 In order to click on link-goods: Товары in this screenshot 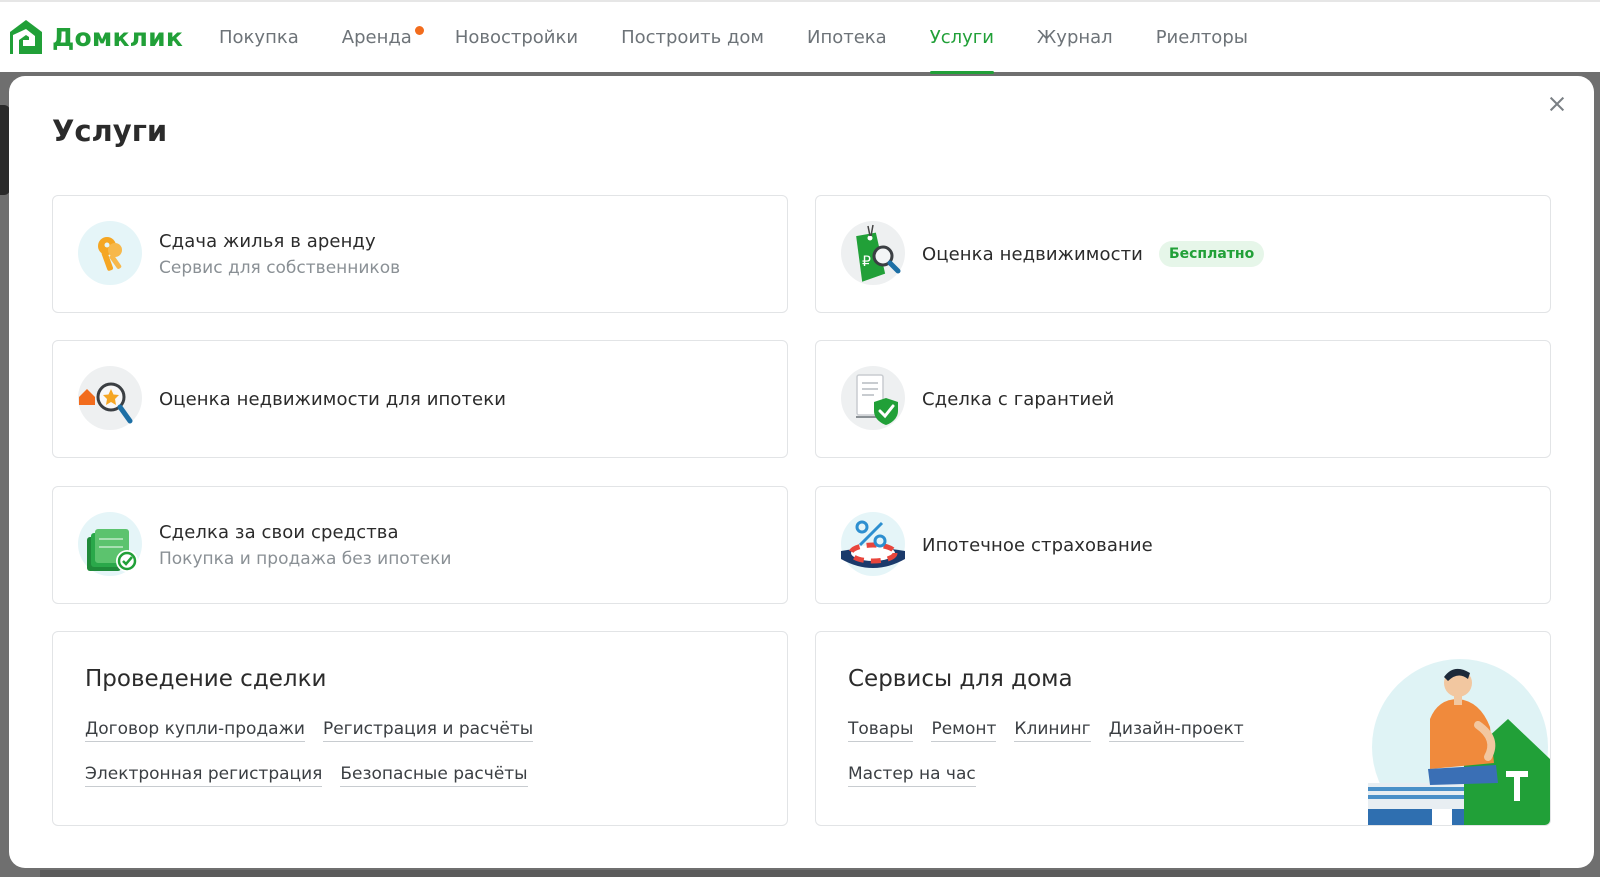, I will do `click(881, 730)`.